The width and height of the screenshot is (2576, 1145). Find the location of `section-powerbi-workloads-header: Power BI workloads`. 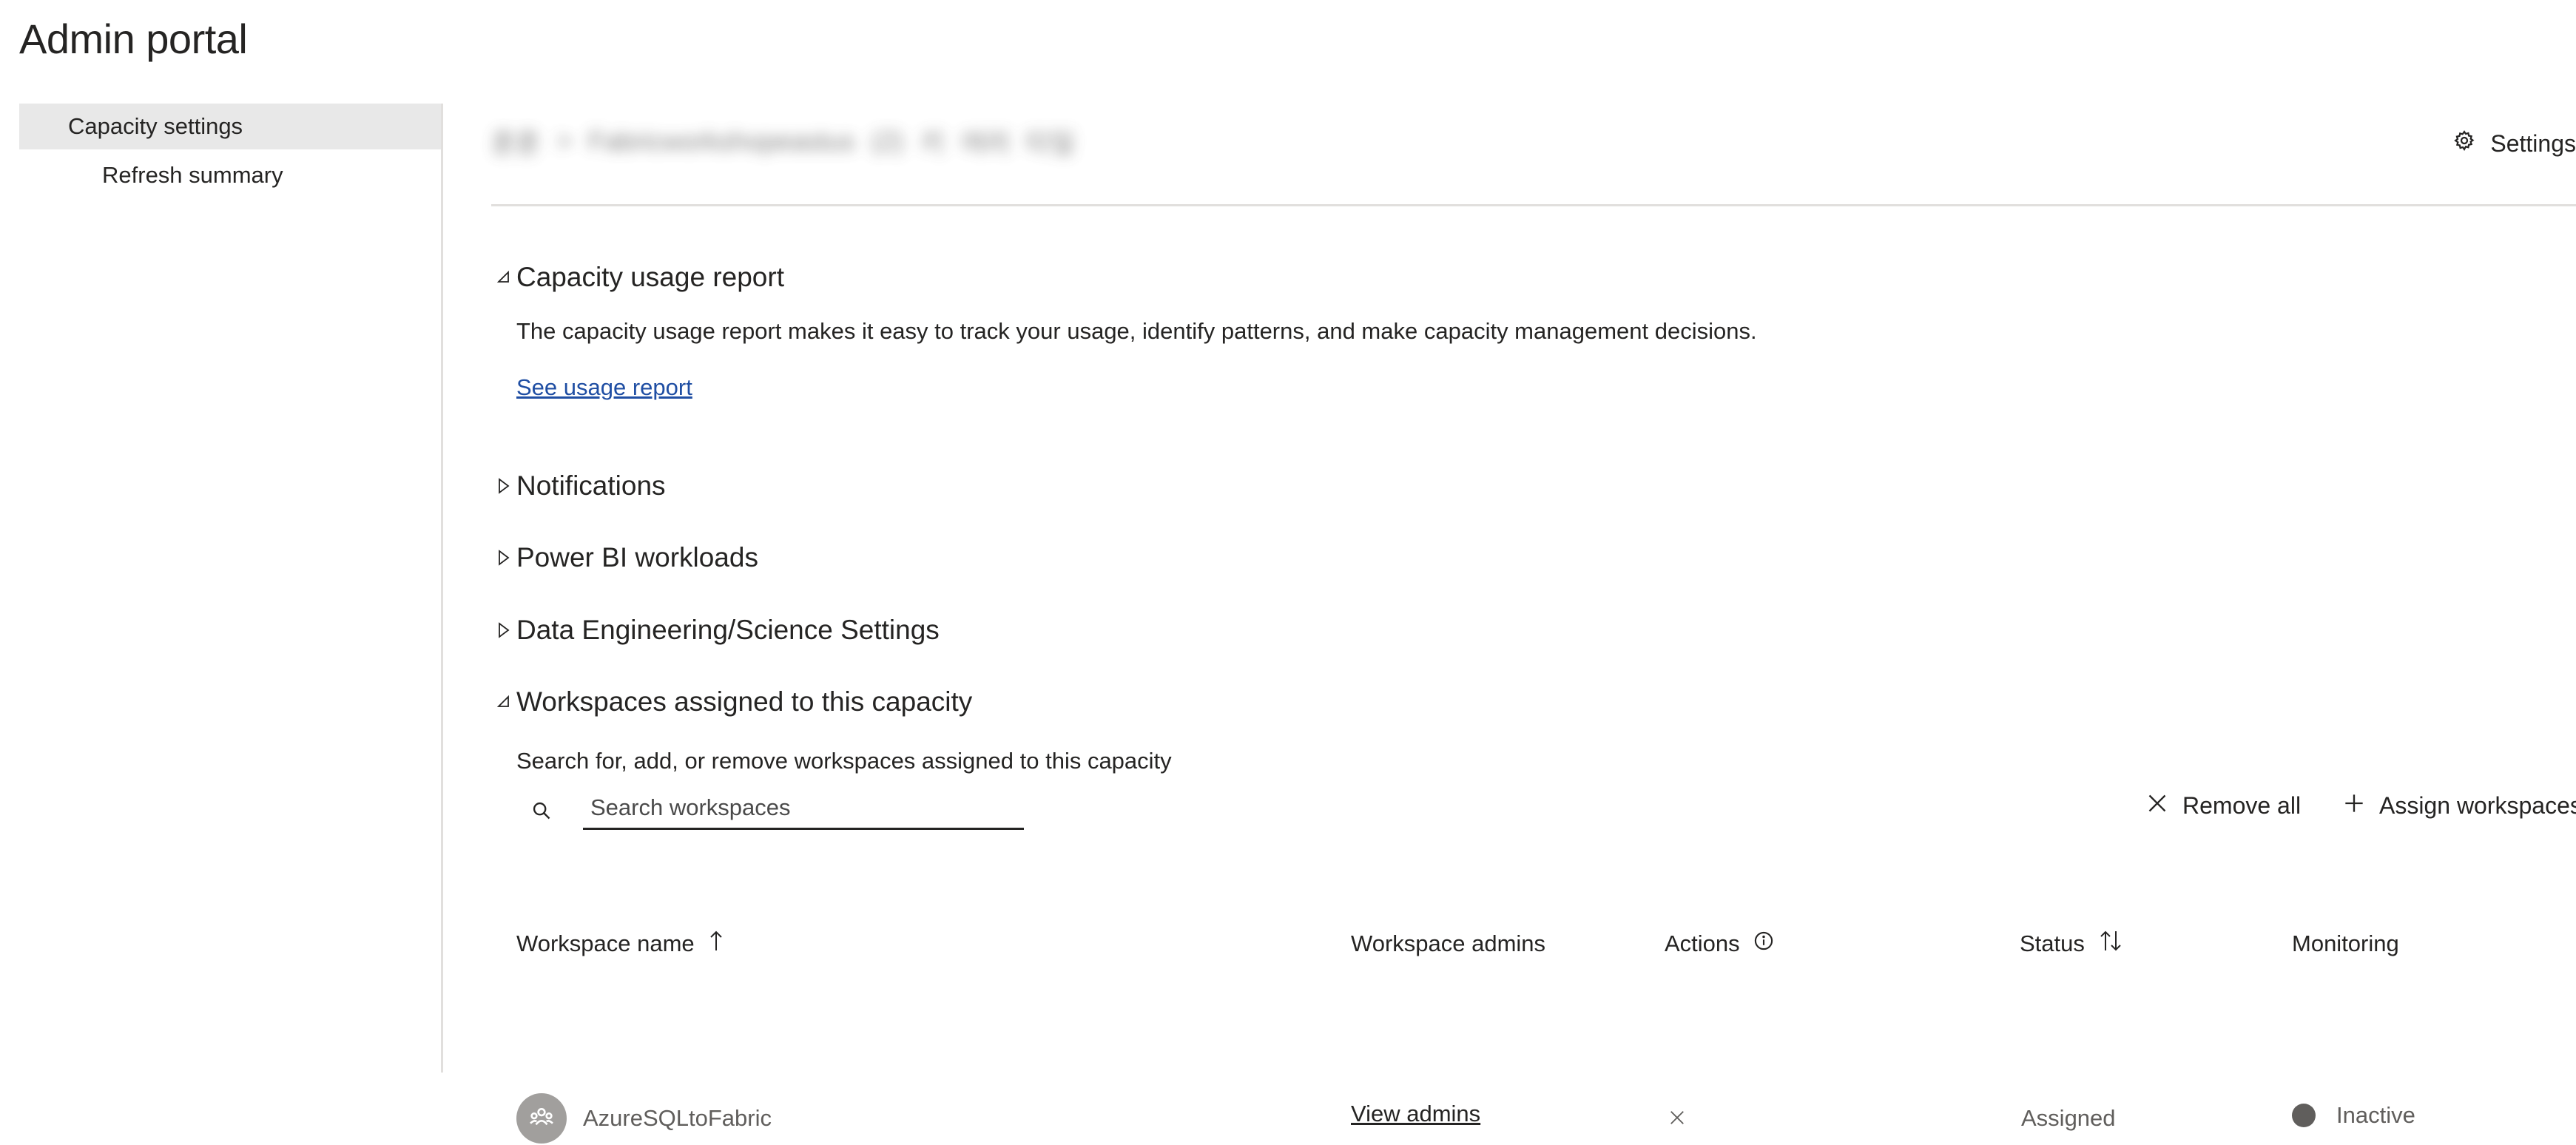

section-powerbi-workloads-header: Power BI workloads is located at coordinates (624, 557).